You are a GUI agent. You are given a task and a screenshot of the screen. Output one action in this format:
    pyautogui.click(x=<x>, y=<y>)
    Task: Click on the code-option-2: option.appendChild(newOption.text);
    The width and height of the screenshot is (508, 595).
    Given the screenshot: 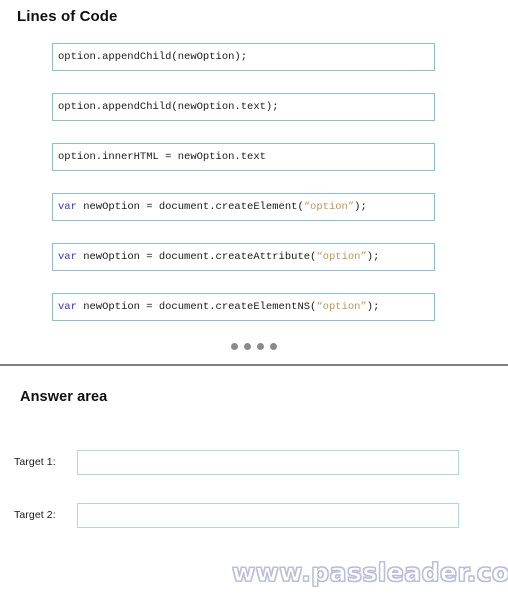 What is the action you would take?
    pyautogui.click(x=243, y=107)
    